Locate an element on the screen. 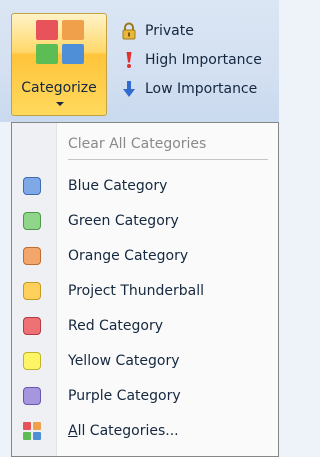 The height and width of the screenshot is (457, 320). category-label: Green Category is located at coordinates (123, 221).